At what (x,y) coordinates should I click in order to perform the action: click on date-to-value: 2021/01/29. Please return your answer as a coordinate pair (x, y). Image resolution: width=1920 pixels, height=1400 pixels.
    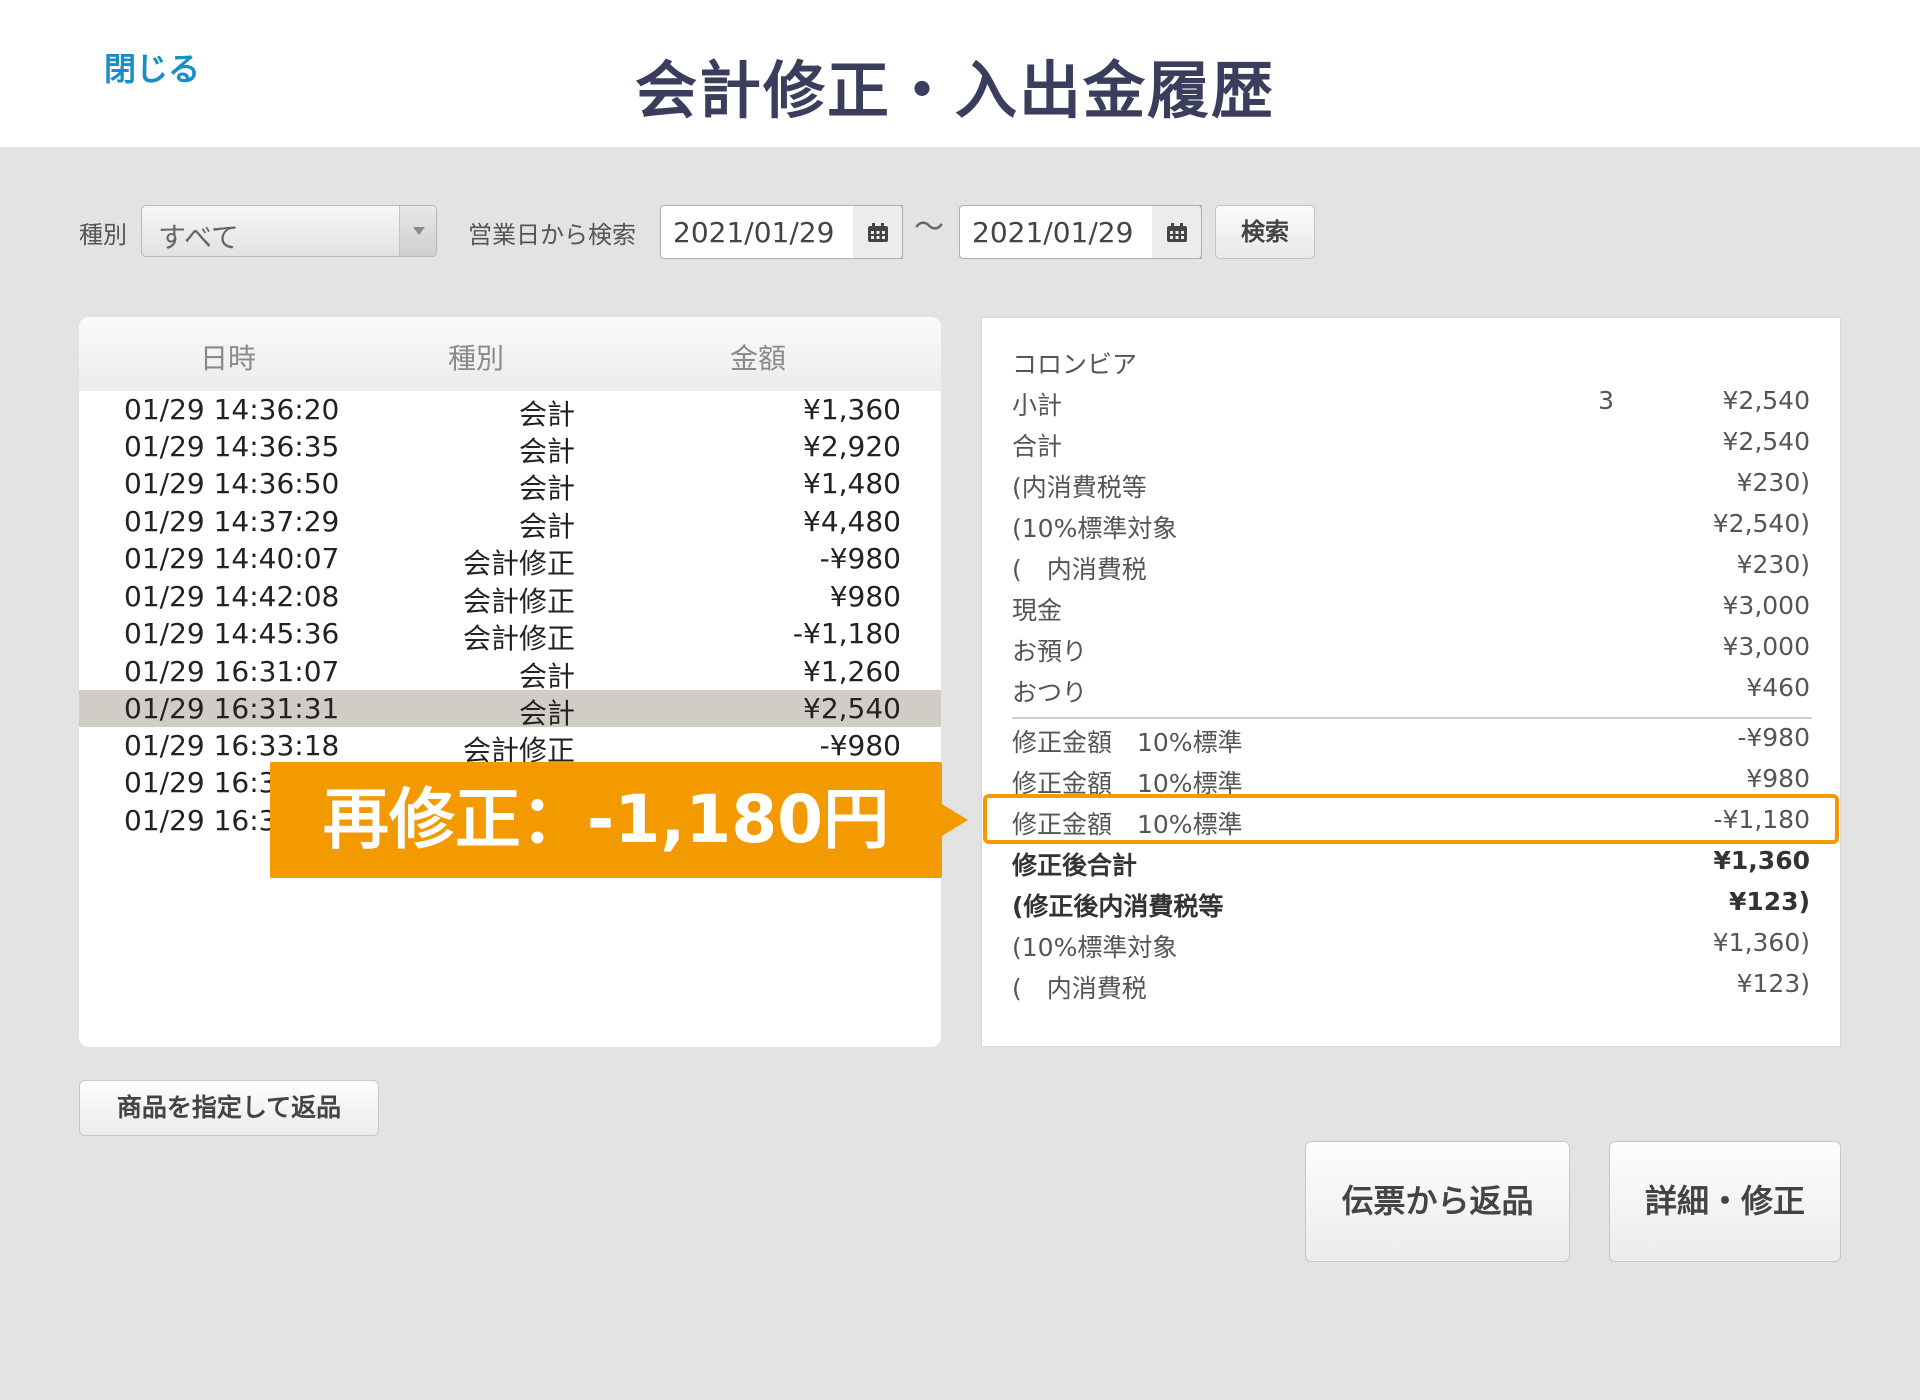
    Looking at the image, I should click on (1053, 232).